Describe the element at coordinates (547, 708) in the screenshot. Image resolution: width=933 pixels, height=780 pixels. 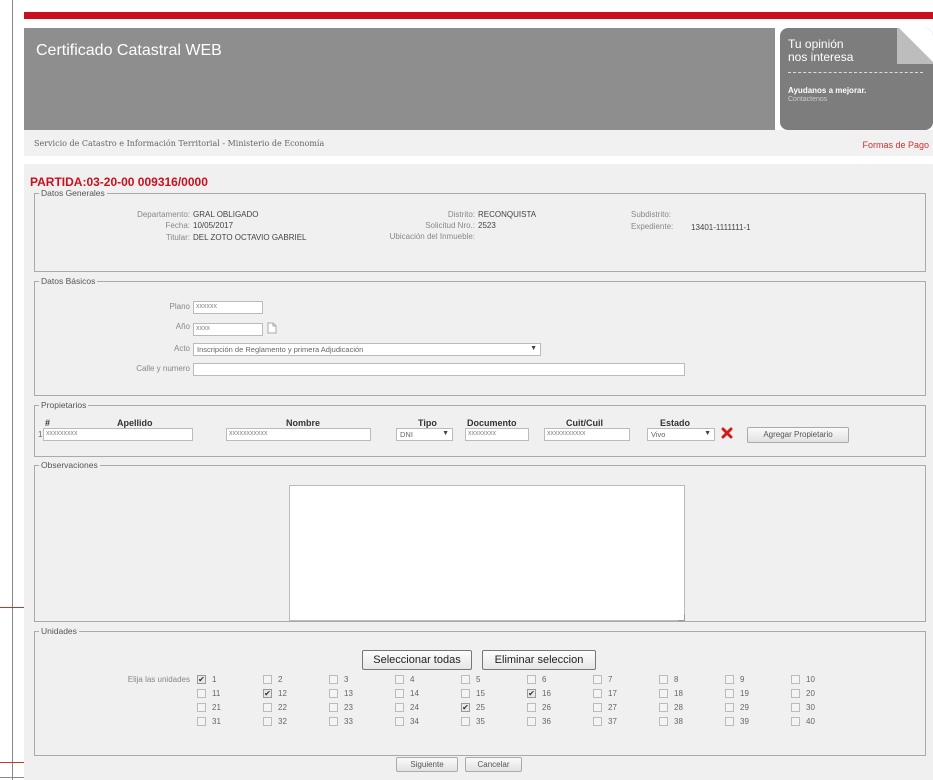
I see `unit-checkbox-26: 26` at that location.